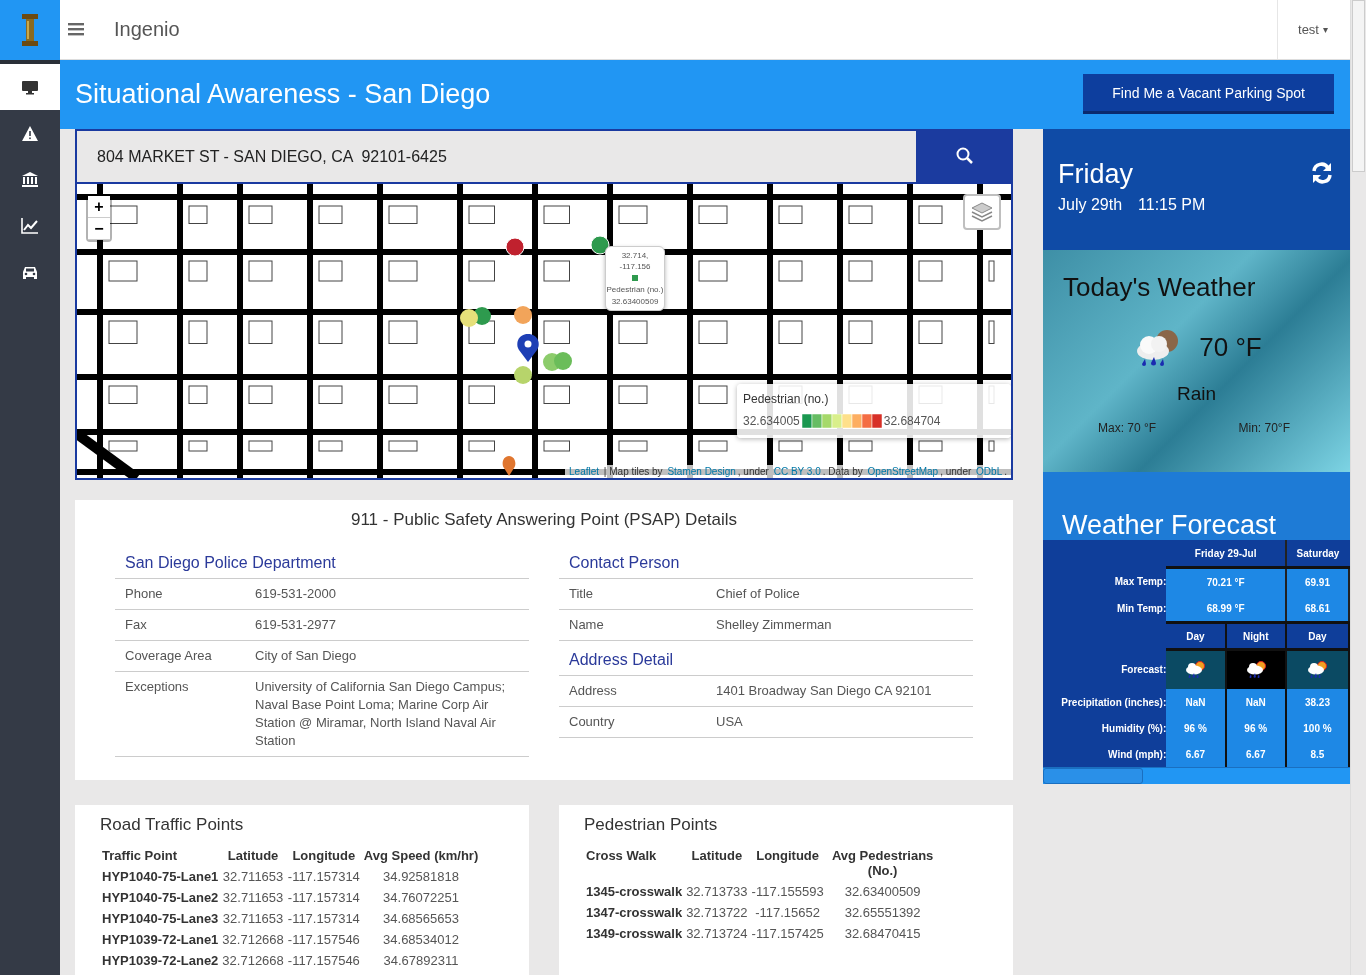 The height and width of the screenshot is (975, 1366). Describe the element at coordinates (495, 155) in the screenshot. I see `address-field: 804 MARKET ST - SAN DIEGO, CA 92101-6425` at that location.